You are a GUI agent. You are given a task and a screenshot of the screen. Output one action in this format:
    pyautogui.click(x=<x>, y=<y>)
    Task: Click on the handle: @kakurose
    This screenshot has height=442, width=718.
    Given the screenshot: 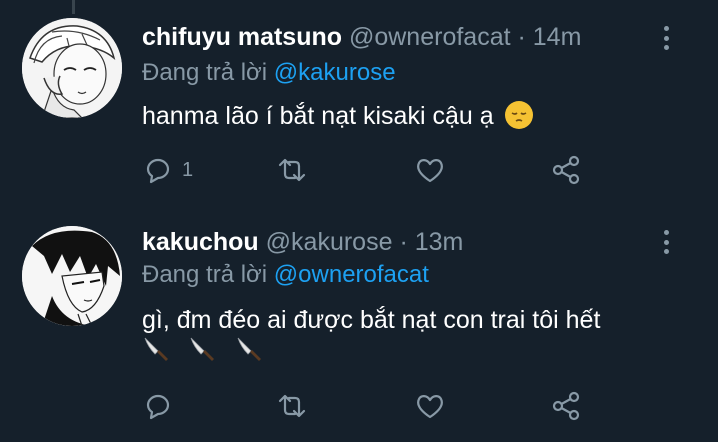 What is the action you would take?
    pyautogui.click(x=329, y=242)
    